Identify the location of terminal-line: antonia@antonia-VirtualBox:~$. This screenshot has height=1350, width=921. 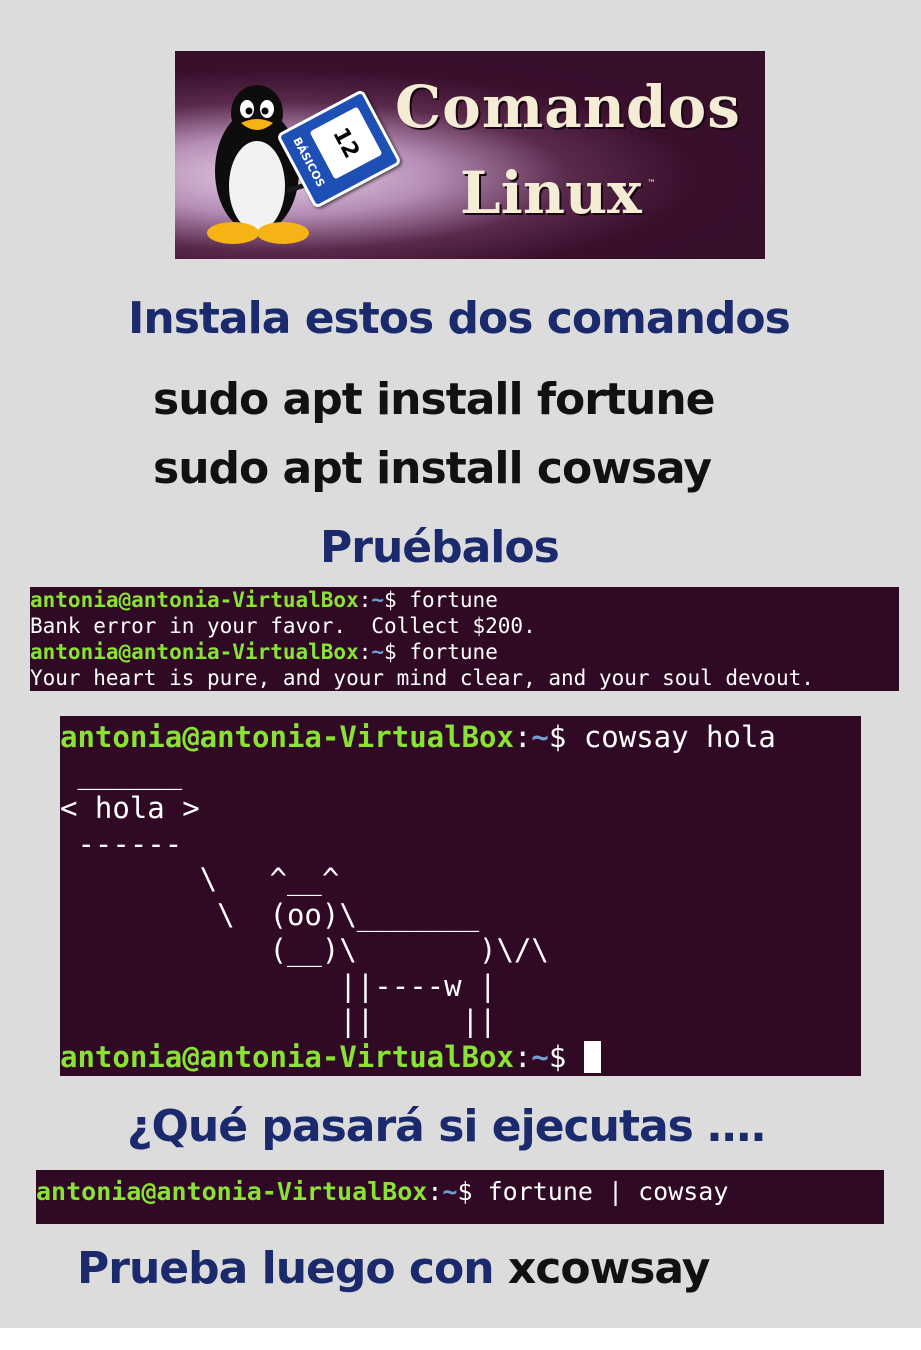
(460, 1058).